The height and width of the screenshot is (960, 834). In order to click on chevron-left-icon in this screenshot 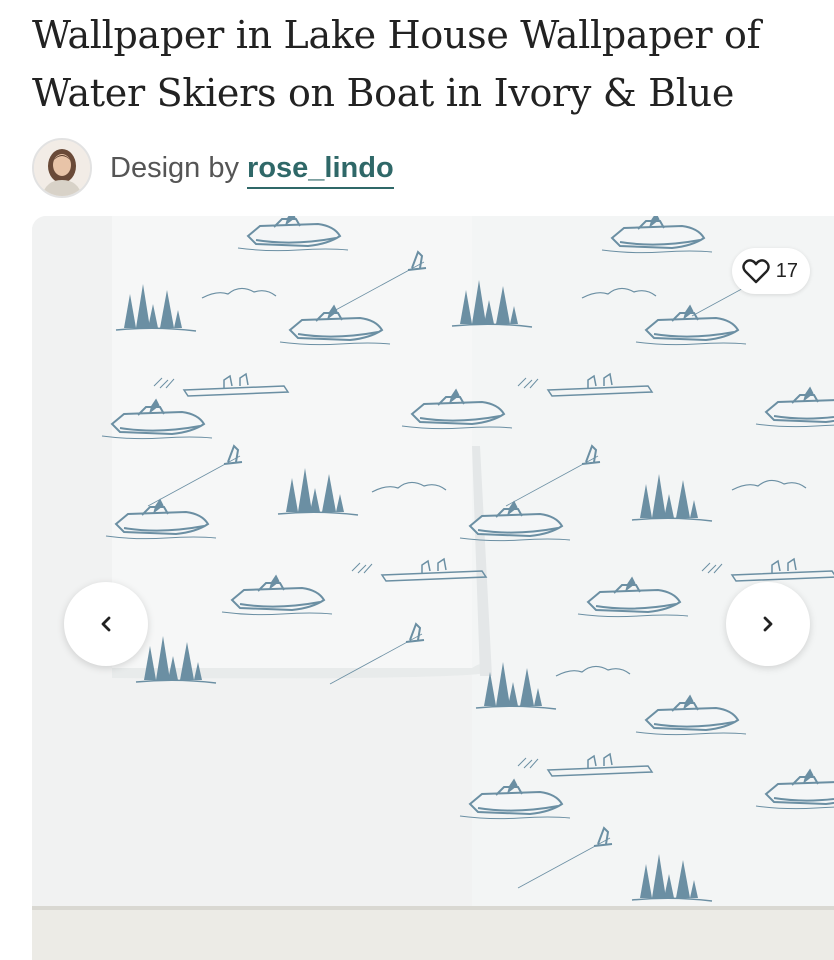, I will do `click(106, 624)`.